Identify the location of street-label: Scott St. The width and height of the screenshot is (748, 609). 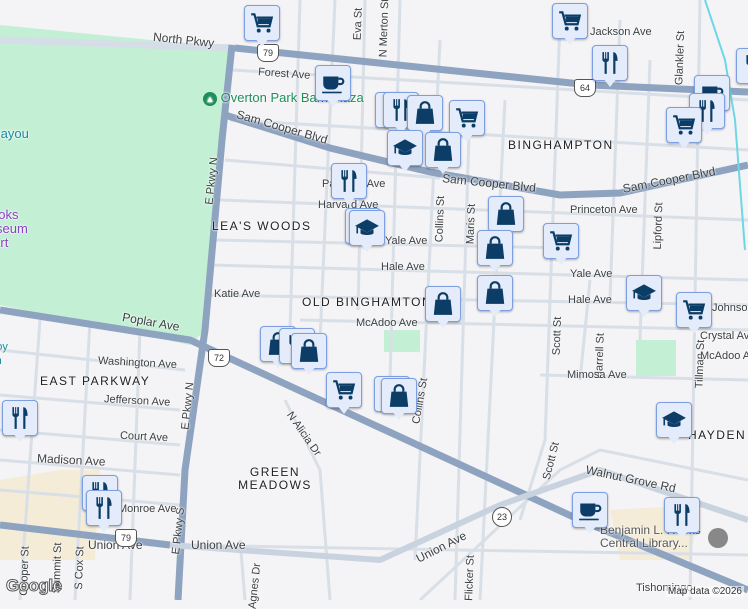
(557, 336).